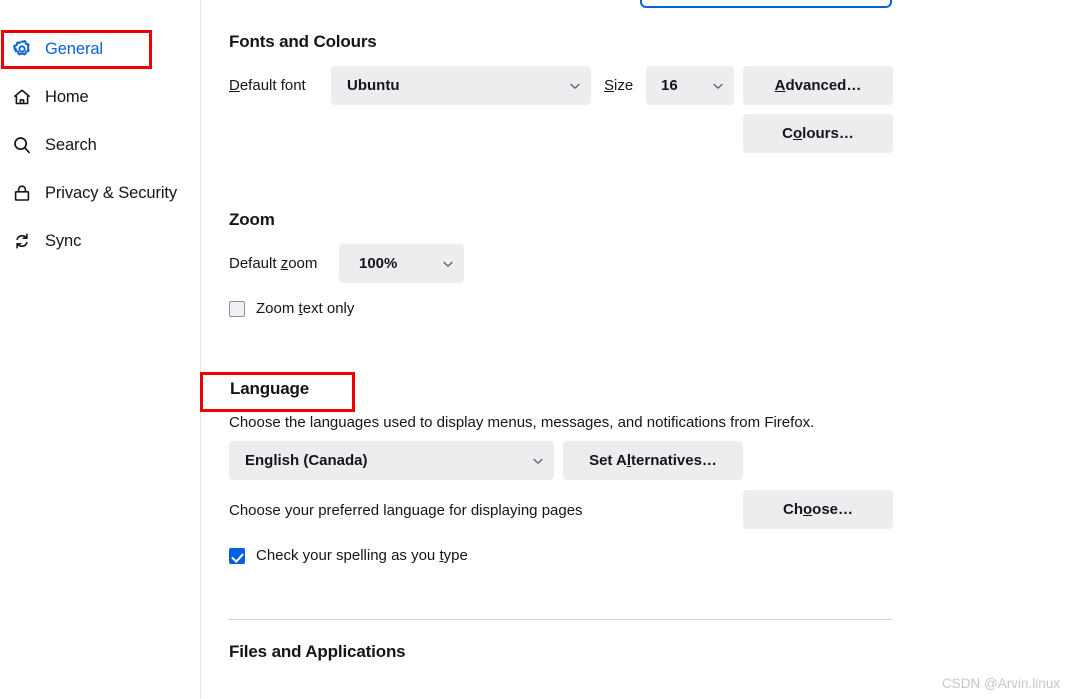 The image size is (1072, 699). Describe the element at coordinates (98, 145) in the screenshot. I see `sidebar-item-search: Search` at that location.